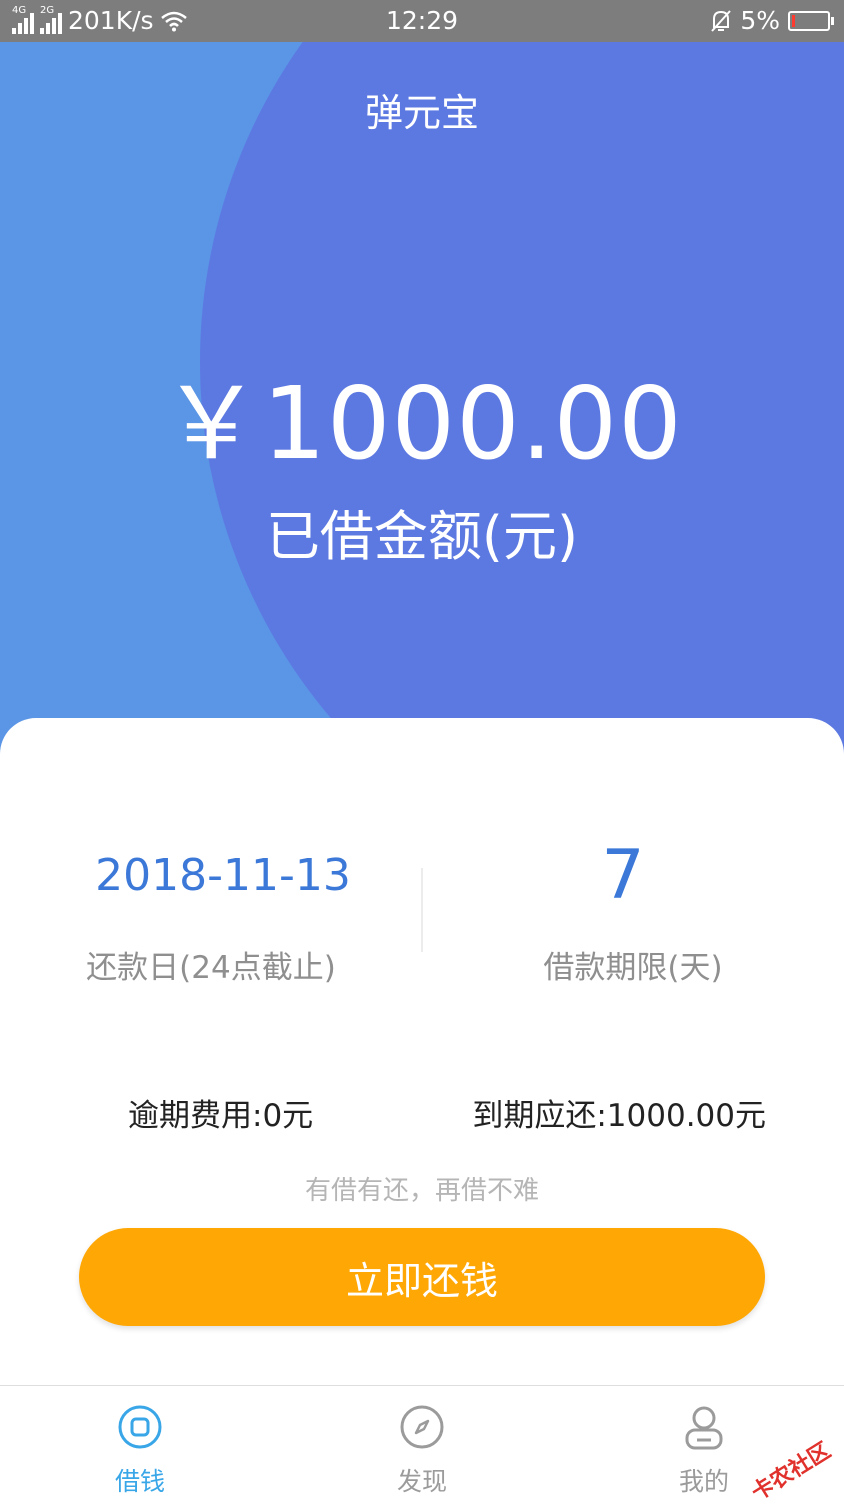  What do you see at coordinates (422, 21) in the screenshot?
I see `status-bar: 4G 2G 201K/s 12:29 5%` at bounding box center [422, 21].